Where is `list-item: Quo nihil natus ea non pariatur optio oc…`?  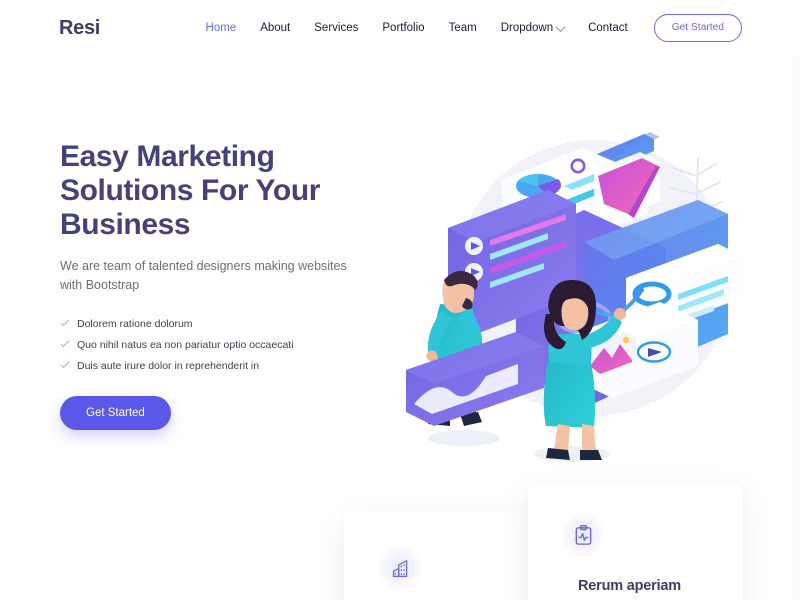
list-item: Quo nihil natus ea non pariatur optio oc… is located at coordinates (225, 344).